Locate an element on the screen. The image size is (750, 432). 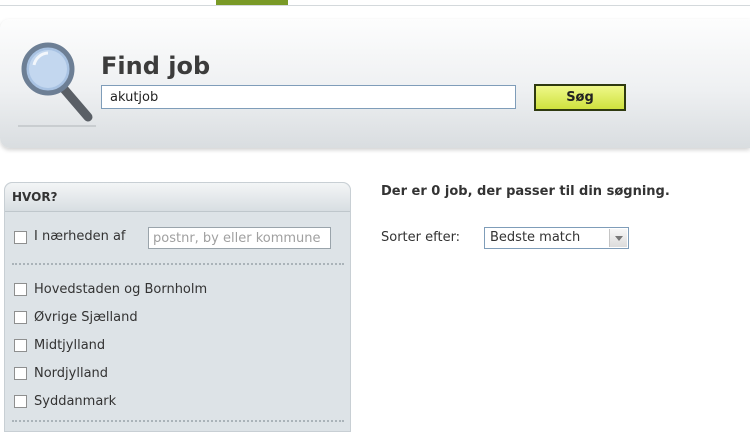
page-title: Find job is located at coordinates (156, 66).